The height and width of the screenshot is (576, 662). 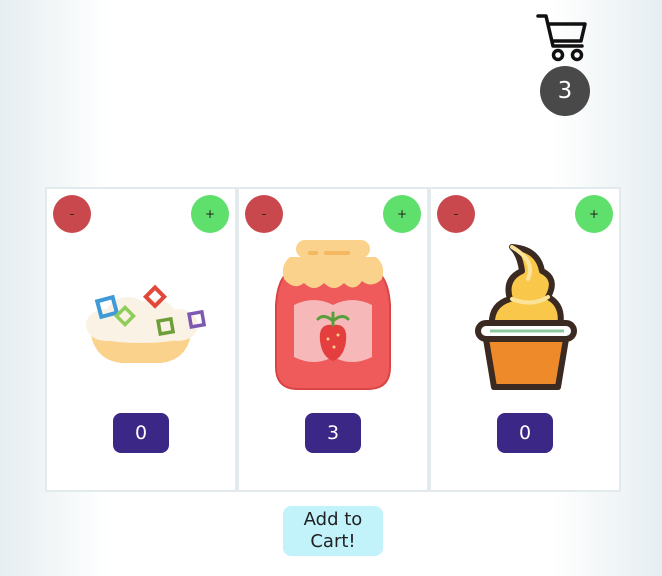 I want to click on cart-count-badge: 3, so click(x=565, y=91).